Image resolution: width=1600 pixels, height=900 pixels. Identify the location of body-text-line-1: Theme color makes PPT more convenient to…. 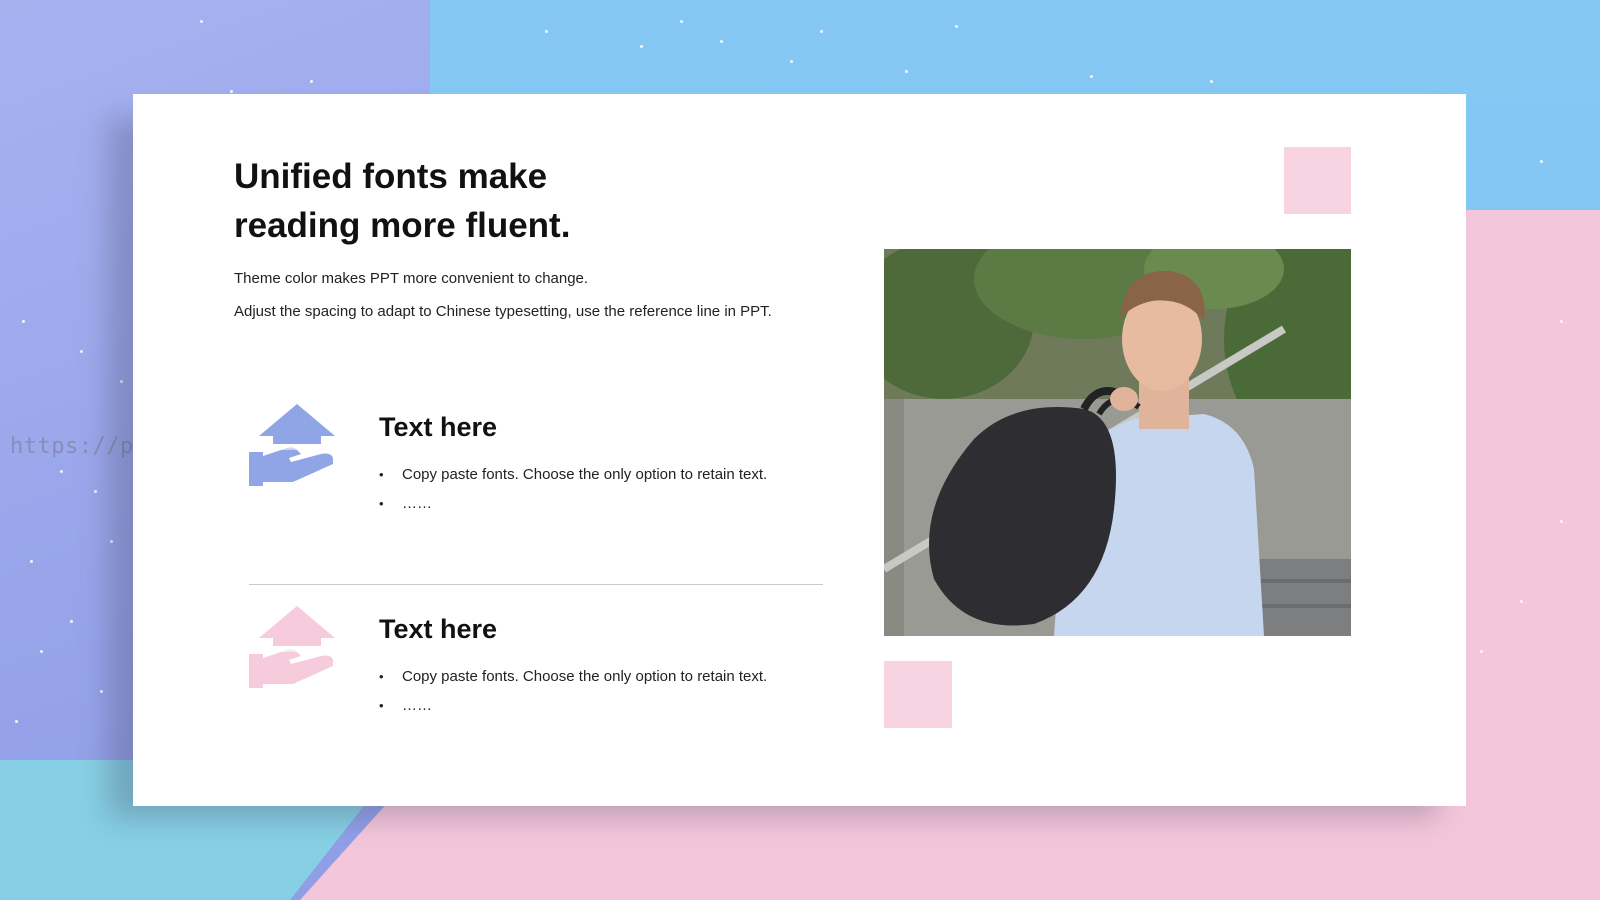
(411, 278).